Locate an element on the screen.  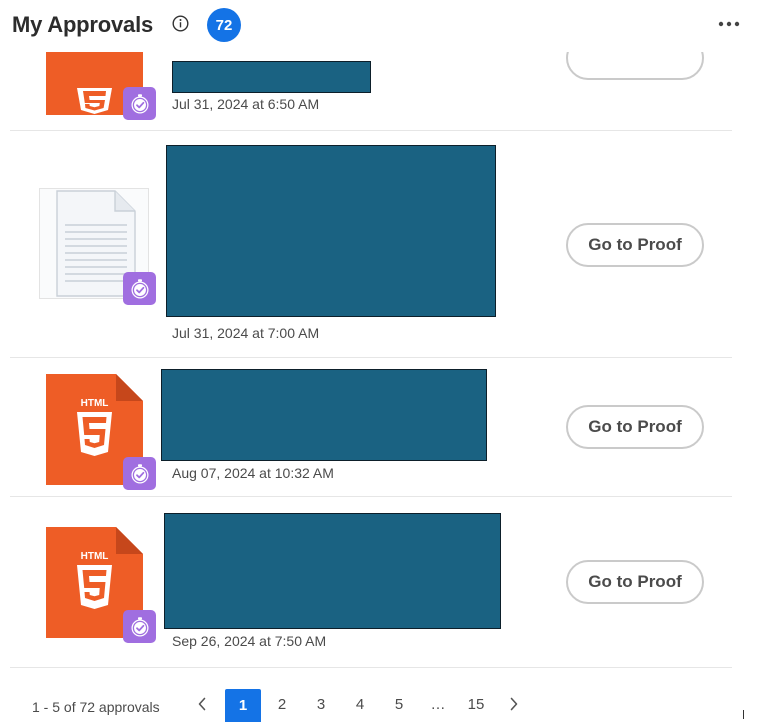
info-icon is located at coordinates (180, 23).